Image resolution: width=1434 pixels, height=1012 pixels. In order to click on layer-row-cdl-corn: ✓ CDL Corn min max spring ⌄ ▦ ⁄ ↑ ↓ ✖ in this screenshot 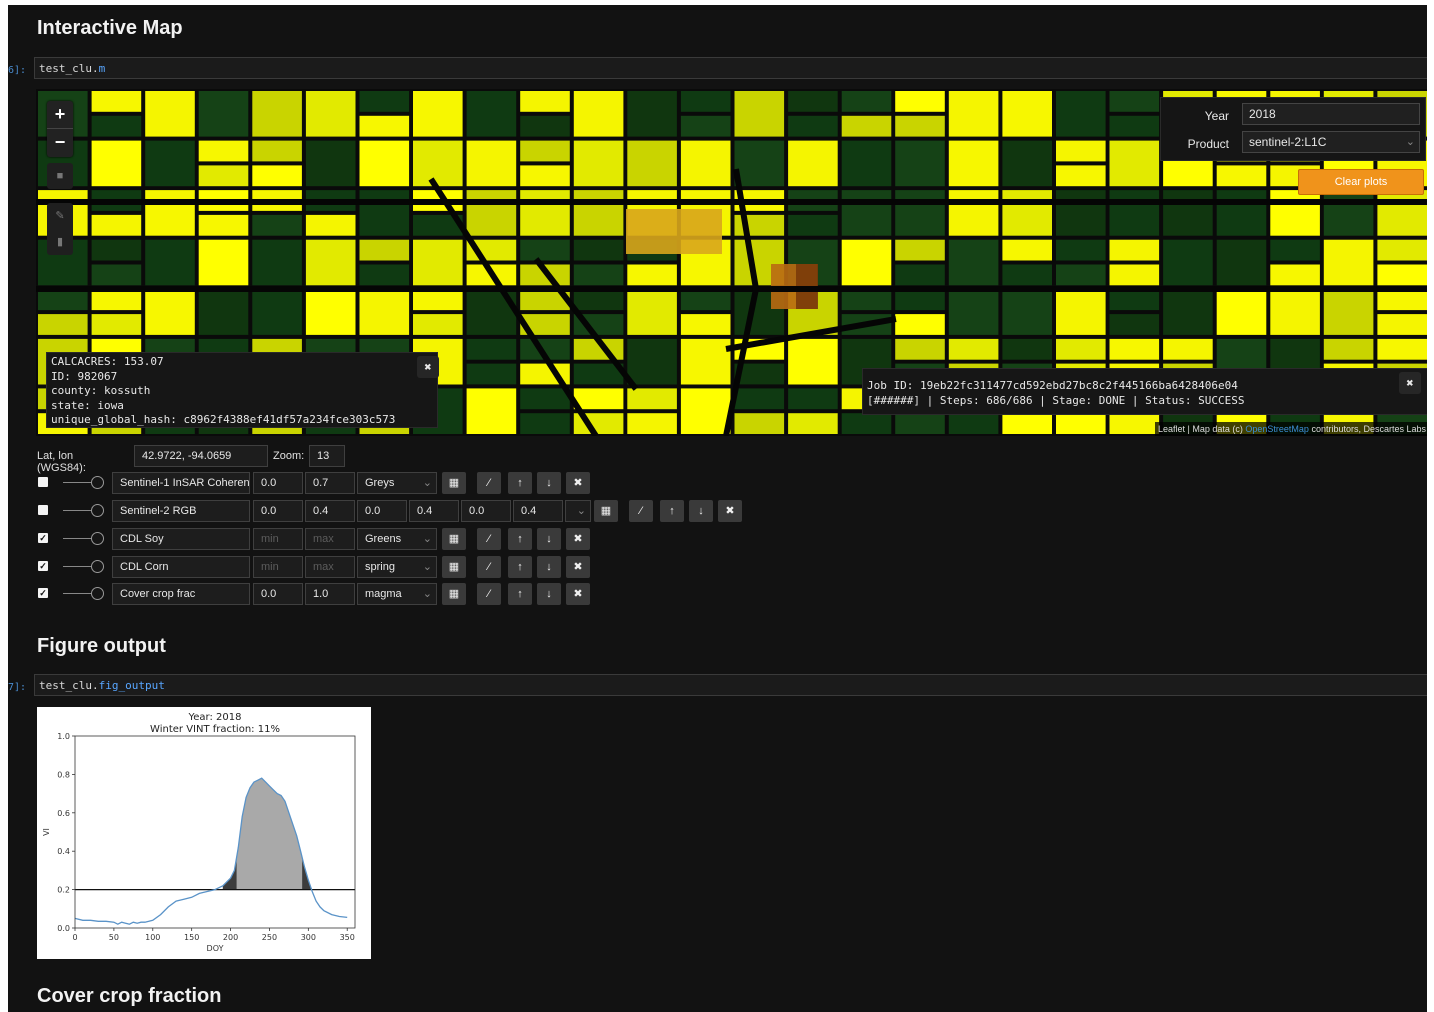, I will do `click(537, 567)`.